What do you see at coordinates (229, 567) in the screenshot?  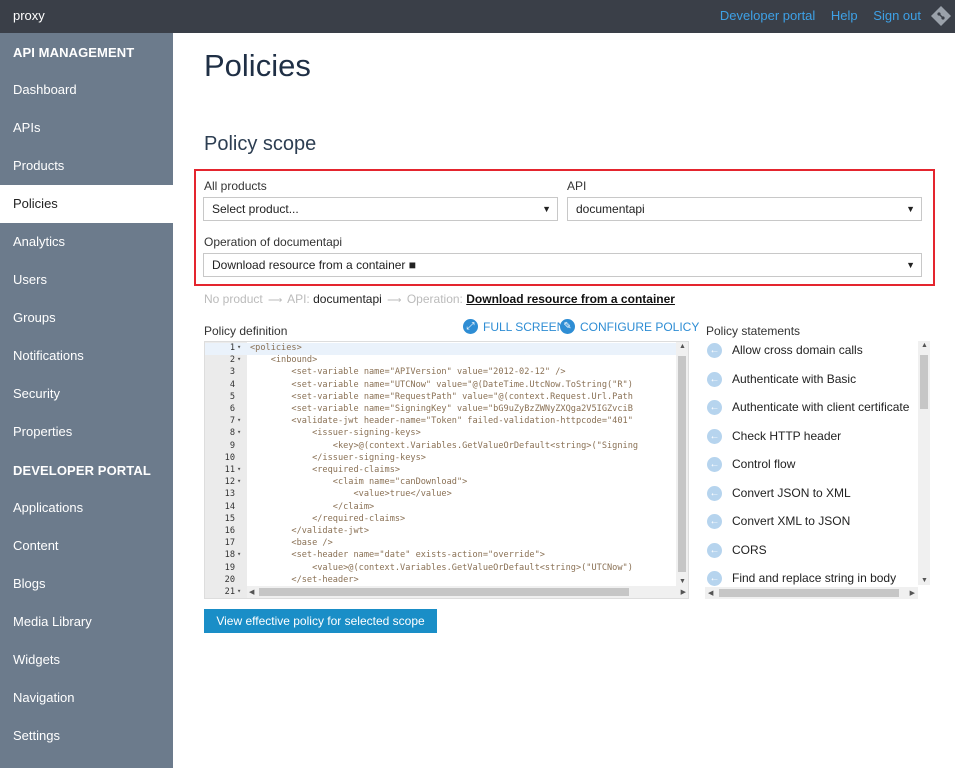 I see `line-number: 19` at bounding box center [229, 567].